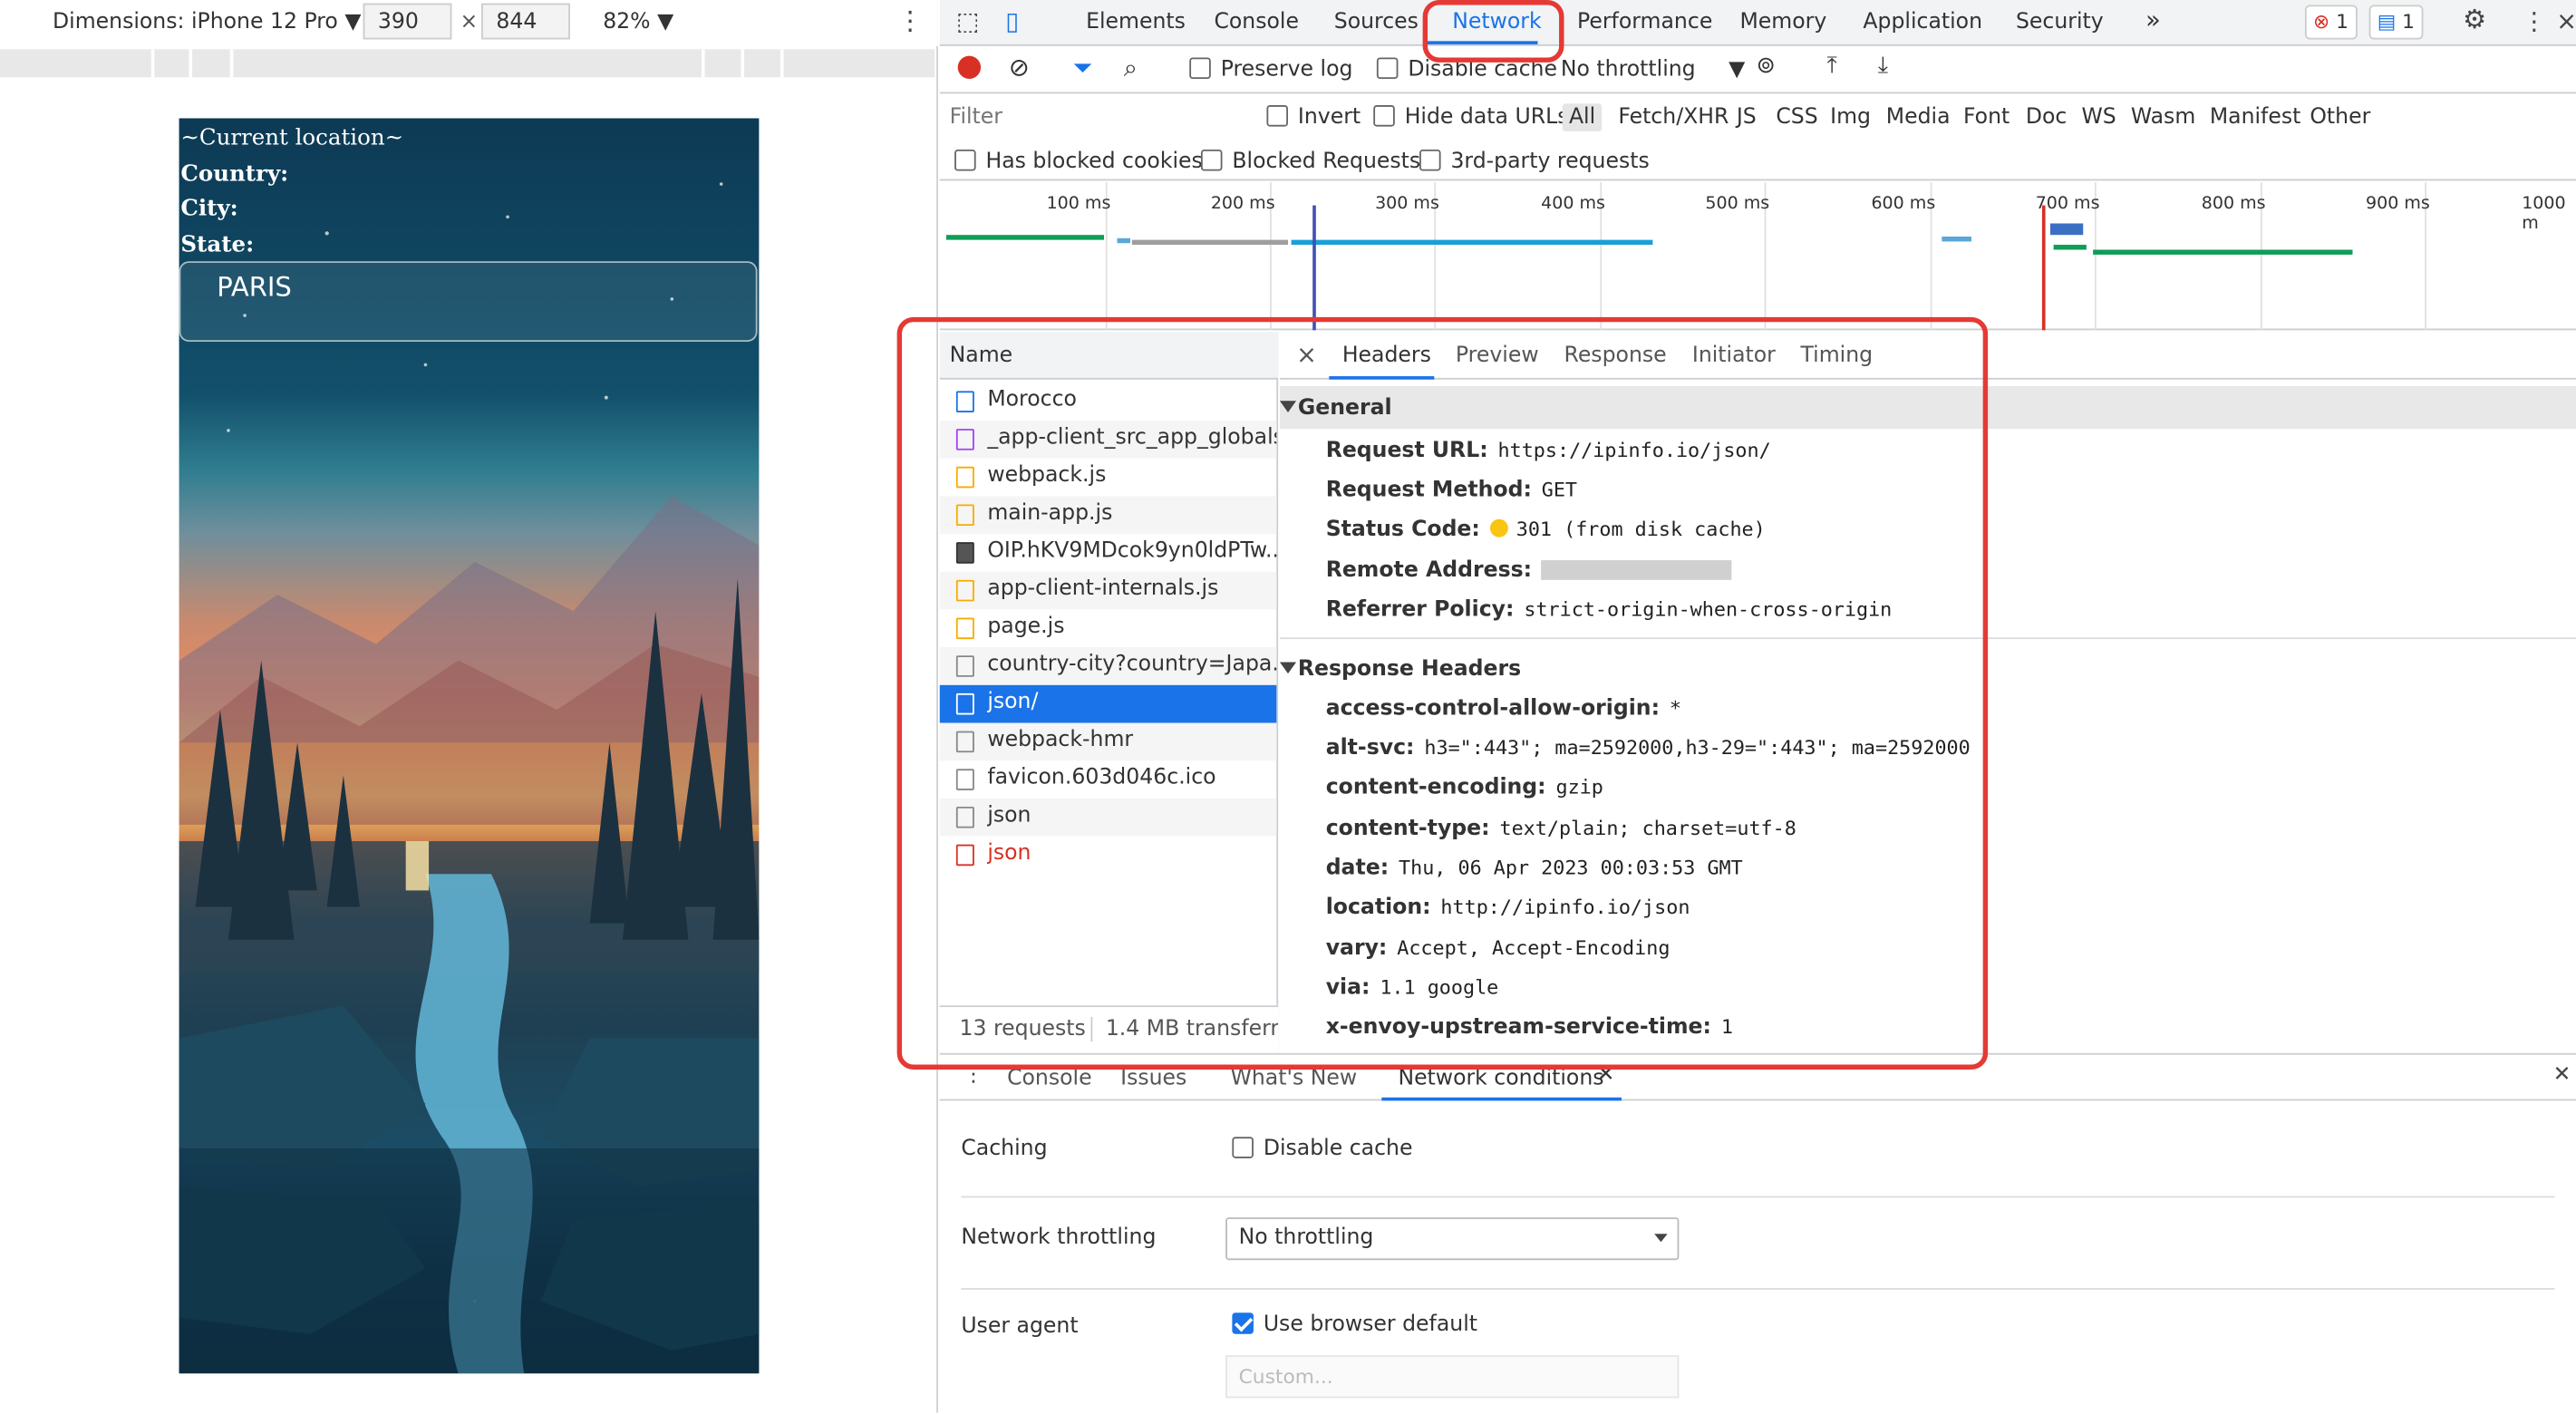 This screenshot has width=2576, height=1414. Describe the element at coordinates (1883, 66) in the screenshot. I see `export-har-icon: ⤓` at that location.